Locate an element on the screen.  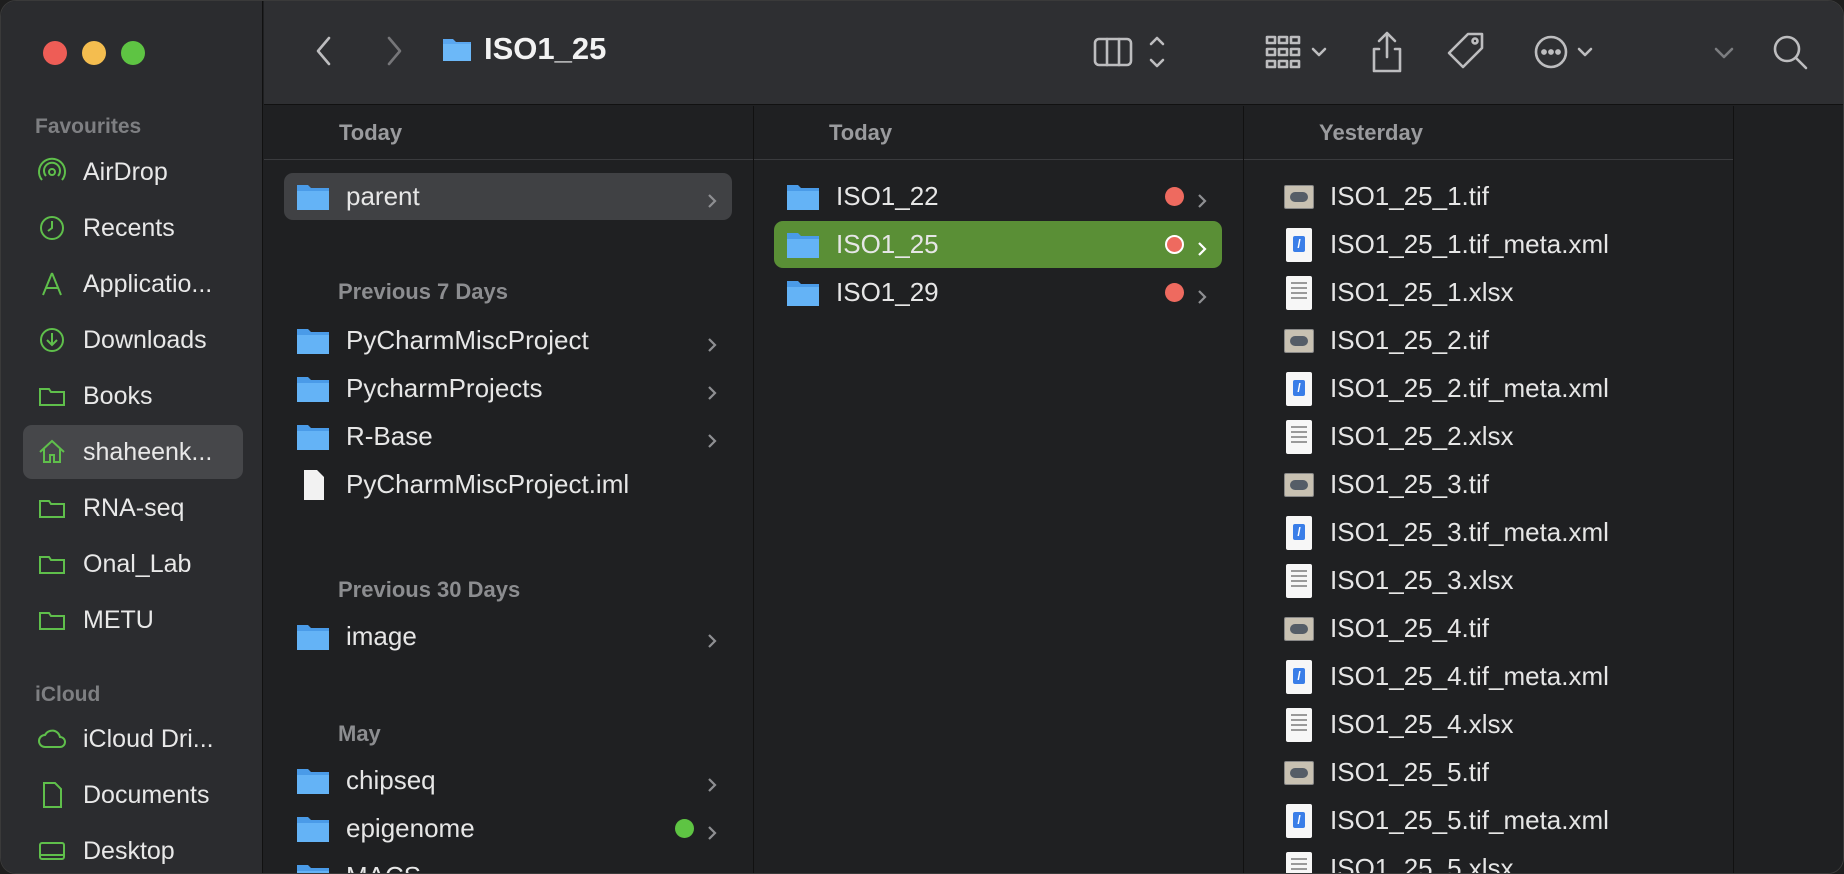
list-item-pycharm-misc-project: PyCharmMiscProject is located at coordinates (508, 340).